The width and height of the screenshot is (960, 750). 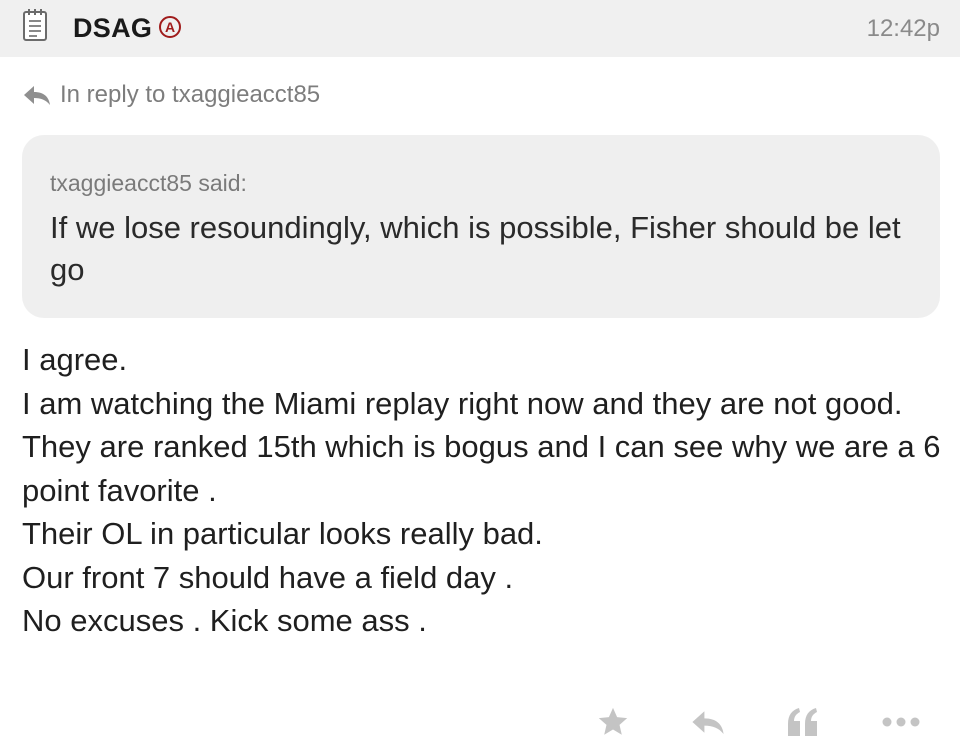 I want to click on more-icon, so click(x=901, y=722).